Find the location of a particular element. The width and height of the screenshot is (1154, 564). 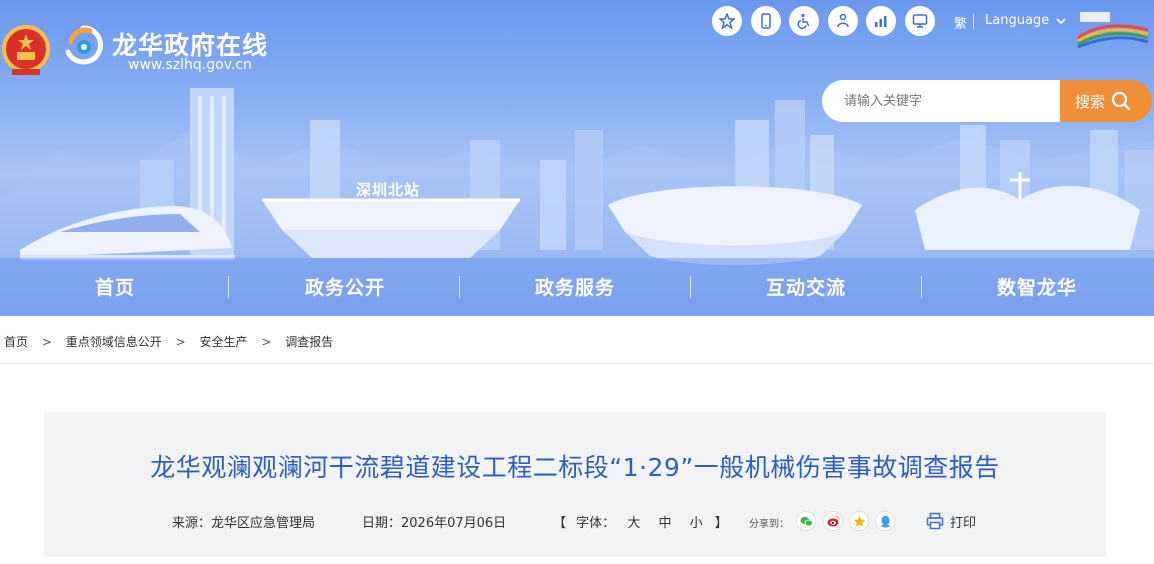

breadcrumb-item-safety: 安全生产 is located at coordinates (223, 341).